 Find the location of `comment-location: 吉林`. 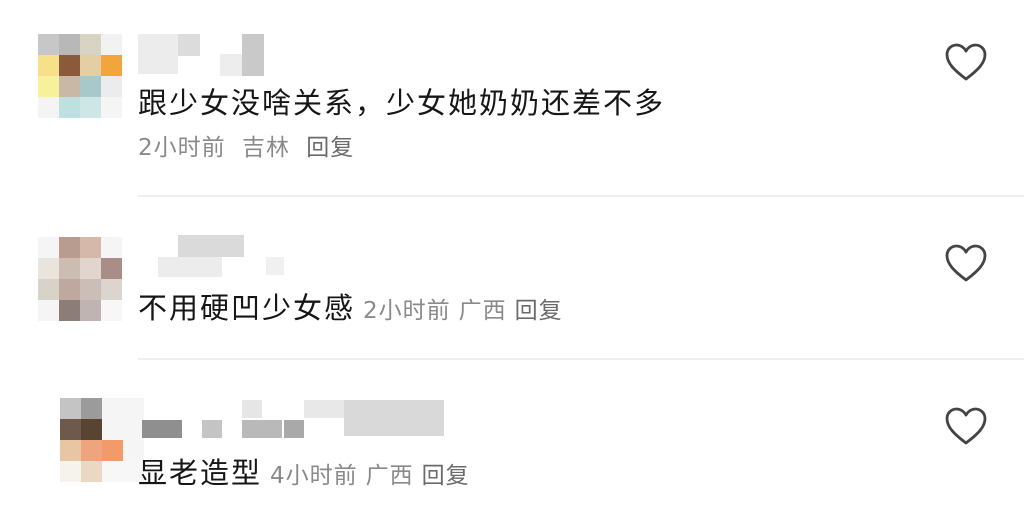

comment-location: 吉林 is located at coordinates (265, 148).